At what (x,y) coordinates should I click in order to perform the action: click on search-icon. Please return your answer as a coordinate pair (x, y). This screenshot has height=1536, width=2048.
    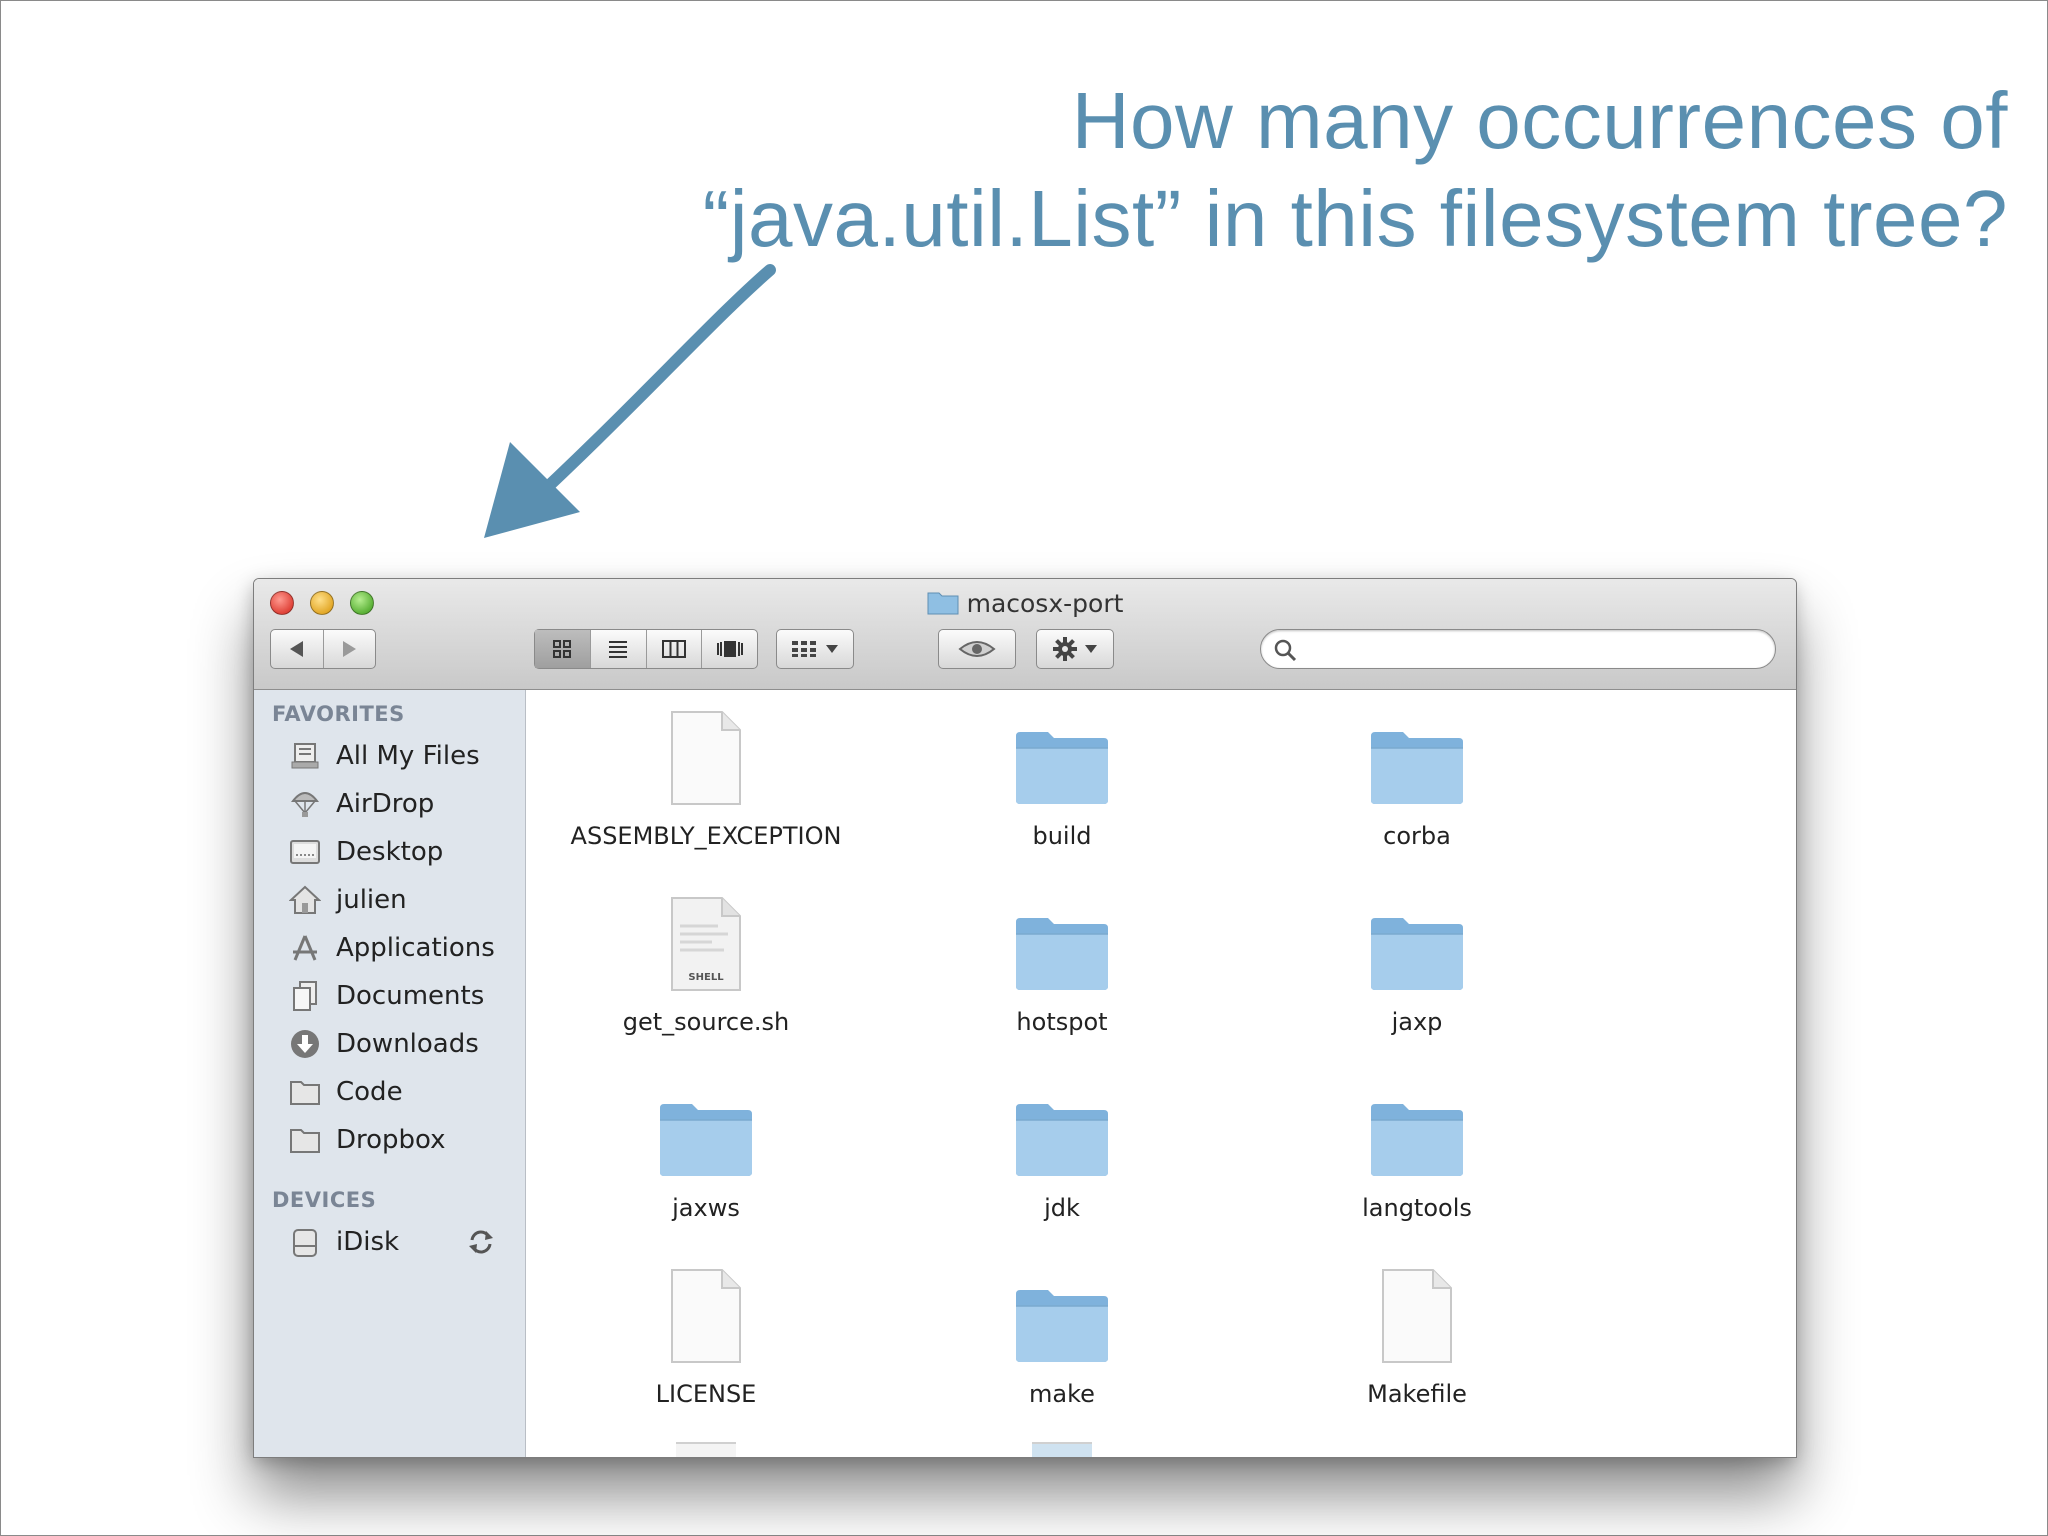
    Looking at the image, I should click on (1285, 650).